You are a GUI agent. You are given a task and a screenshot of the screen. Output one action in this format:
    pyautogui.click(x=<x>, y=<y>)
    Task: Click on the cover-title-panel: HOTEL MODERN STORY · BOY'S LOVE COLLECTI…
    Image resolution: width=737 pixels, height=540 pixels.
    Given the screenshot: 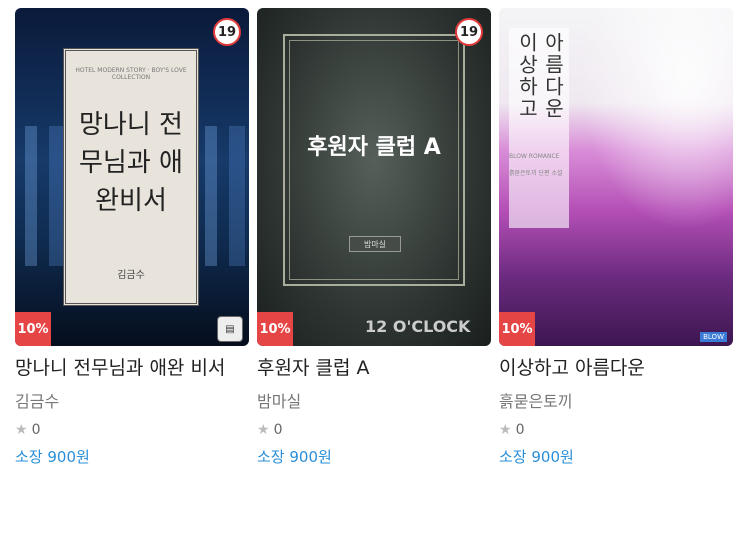 What is the action you would take?
    pyautogui.click(x=131, y=177)
    